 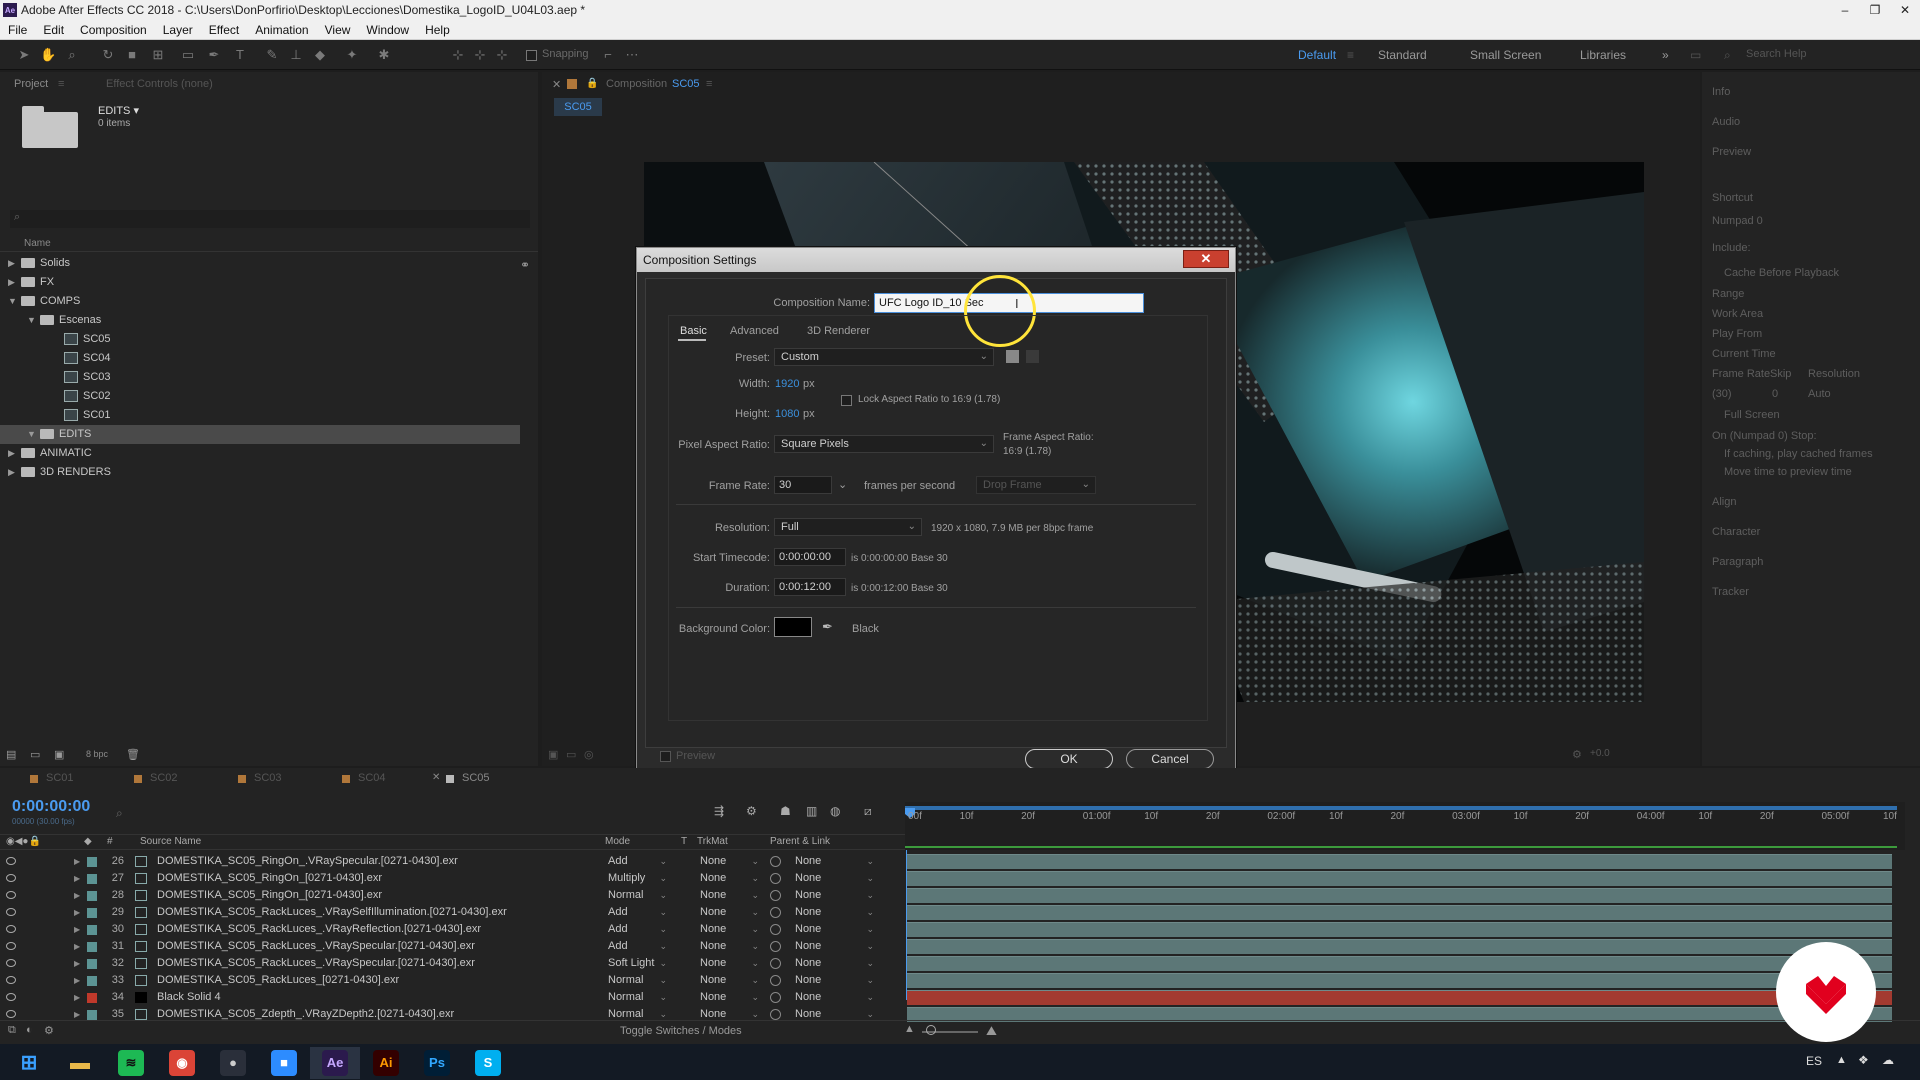 What do you see at coordinates (386, 1063) in the screenshot?
I see `illustrator-taskbar-button: Ai` at bounding box center [386, 1063].